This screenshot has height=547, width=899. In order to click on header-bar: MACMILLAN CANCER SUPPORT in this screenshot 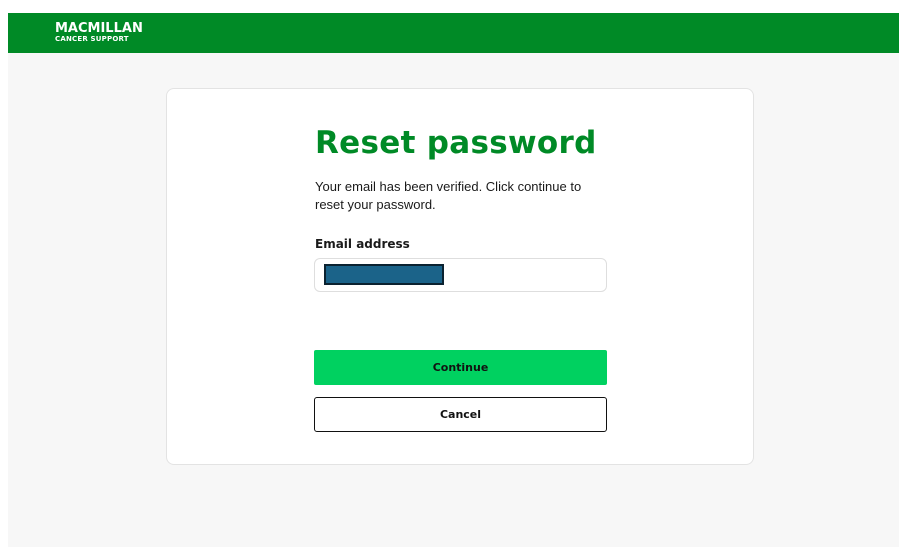, I will do `click(453, 33)`.